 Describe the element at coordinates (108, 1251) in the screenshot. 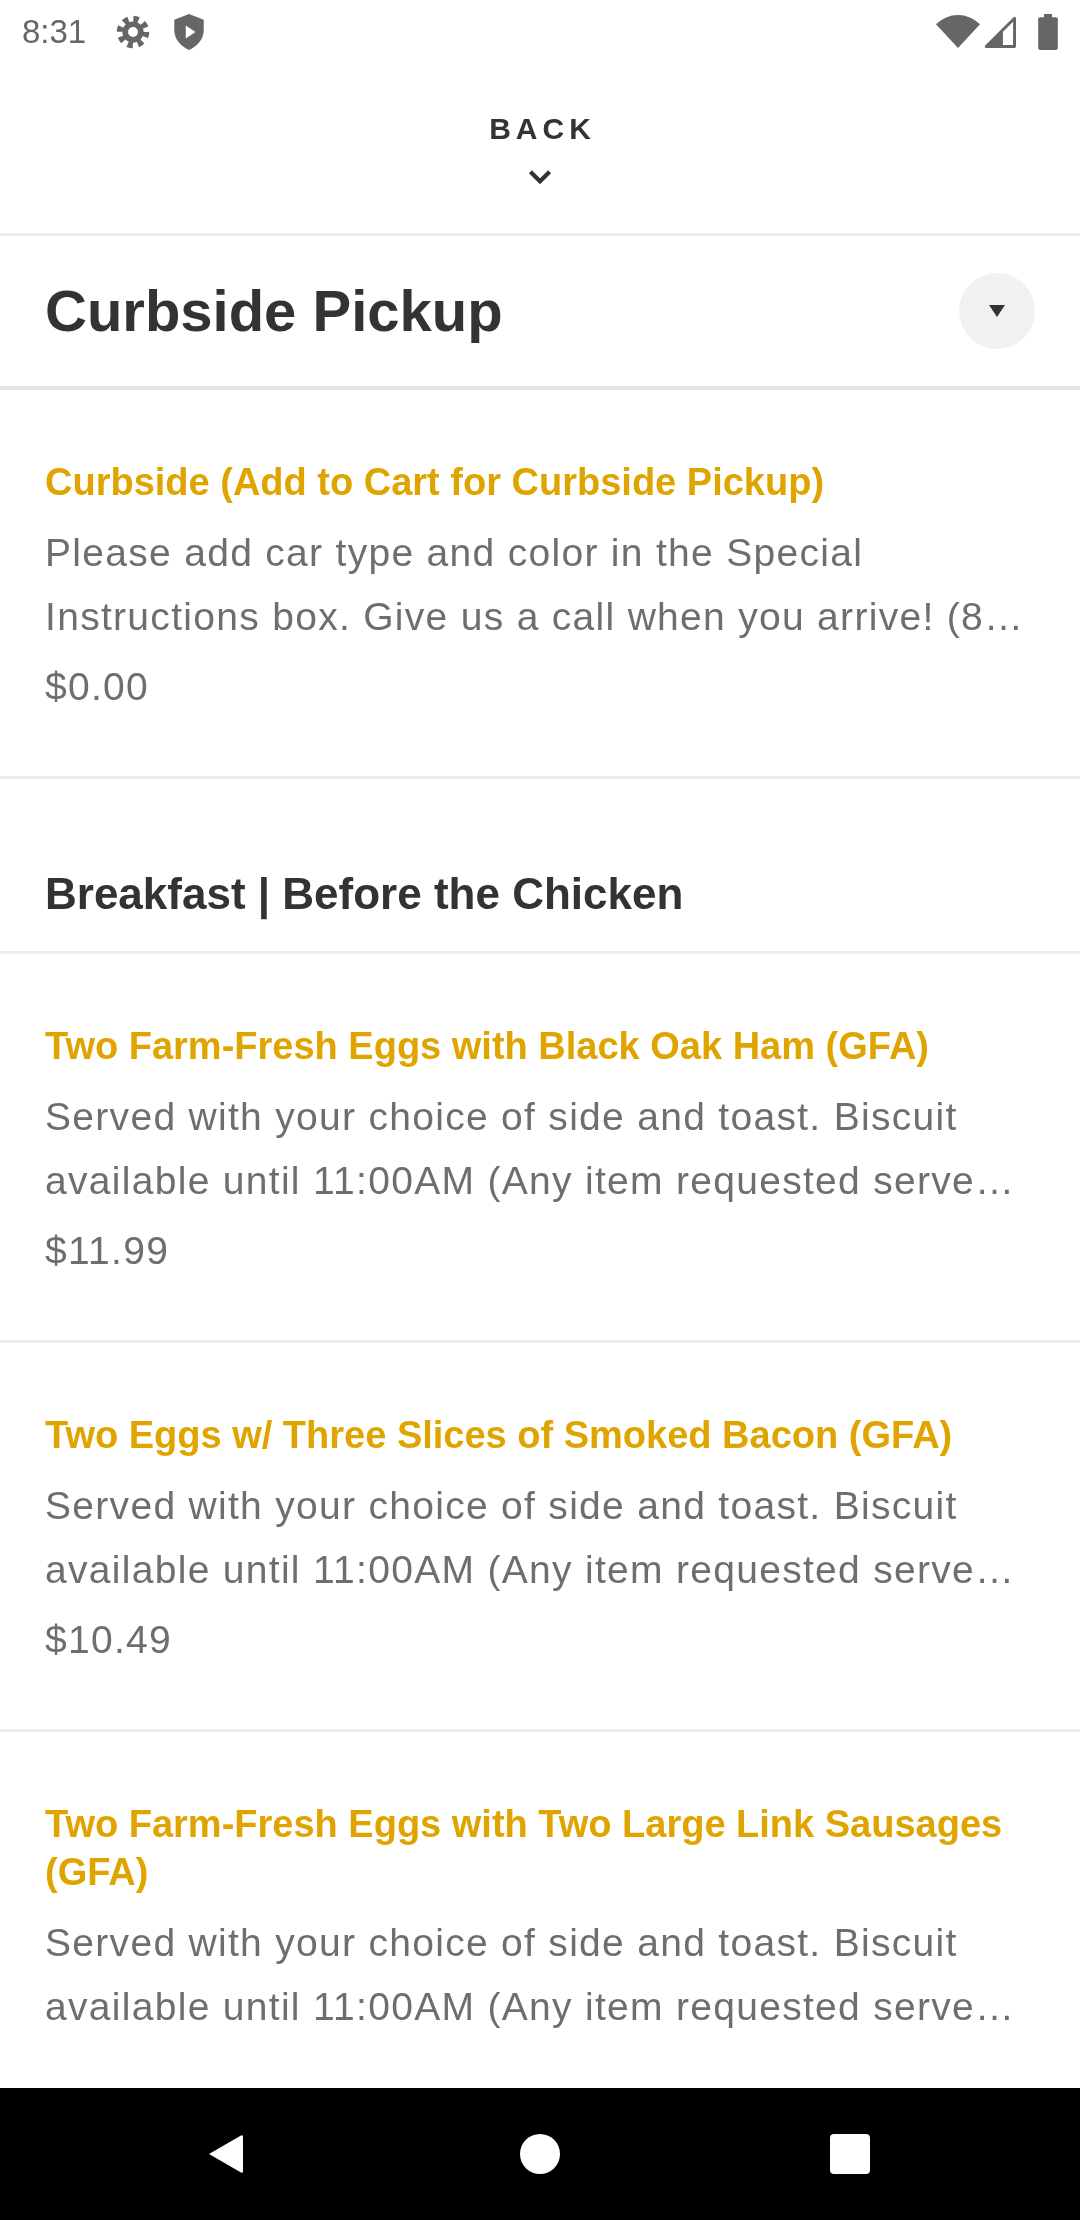

I see `item-price: $11.99` at that location.